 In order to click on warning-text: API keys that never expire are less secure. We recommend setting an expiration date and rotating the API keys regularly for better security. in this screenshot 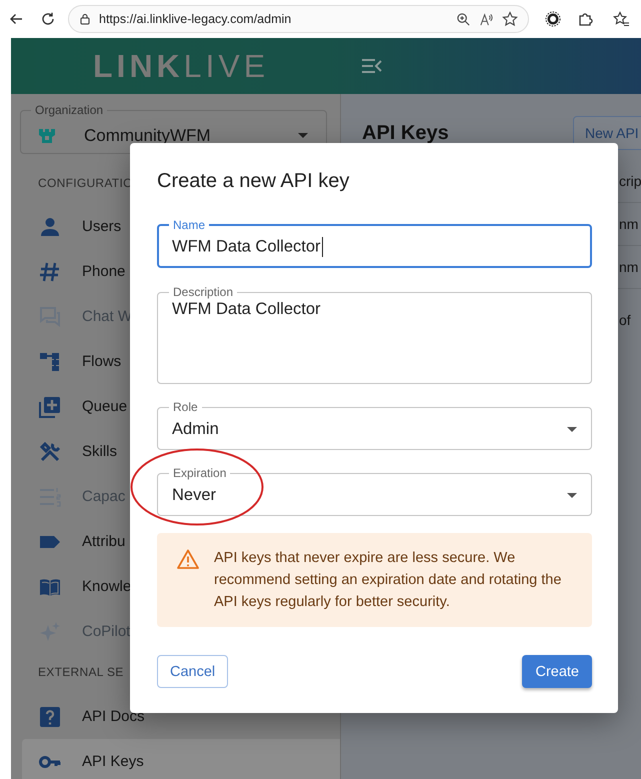, I will do `click(388, 580)`.